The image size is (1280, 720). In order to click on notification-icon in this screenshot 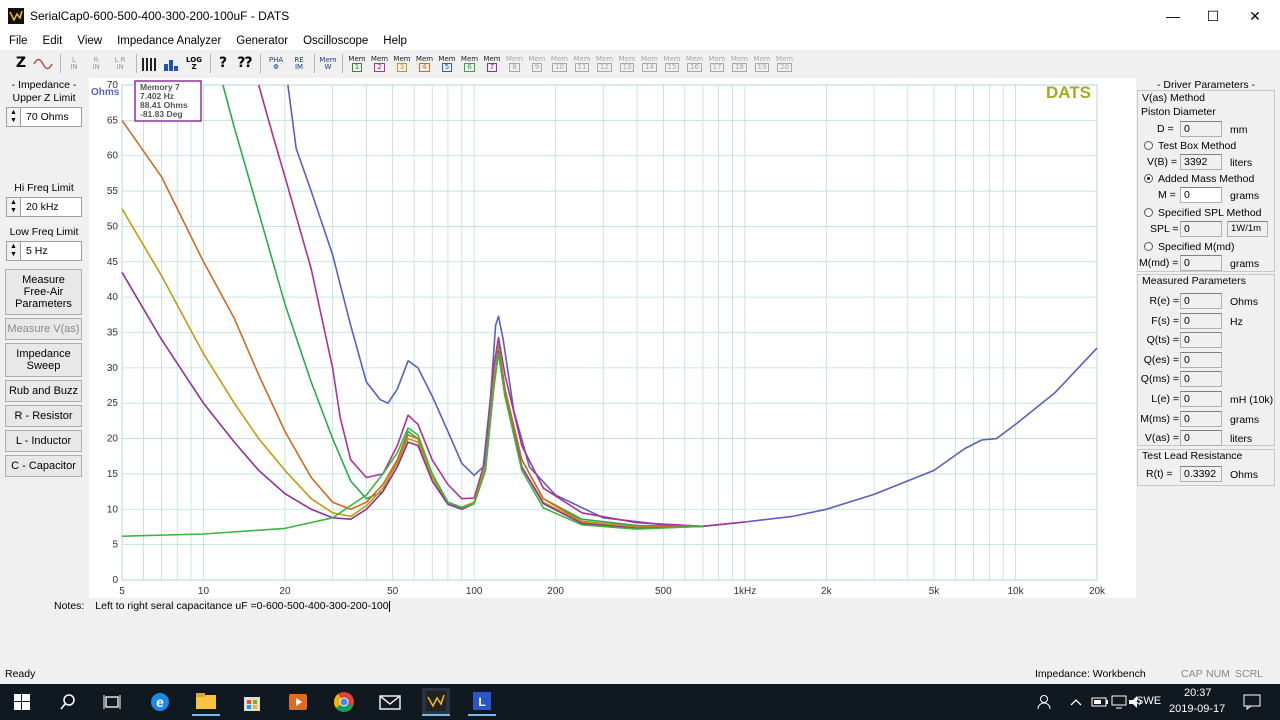, I will do `click(1252, 702)`.